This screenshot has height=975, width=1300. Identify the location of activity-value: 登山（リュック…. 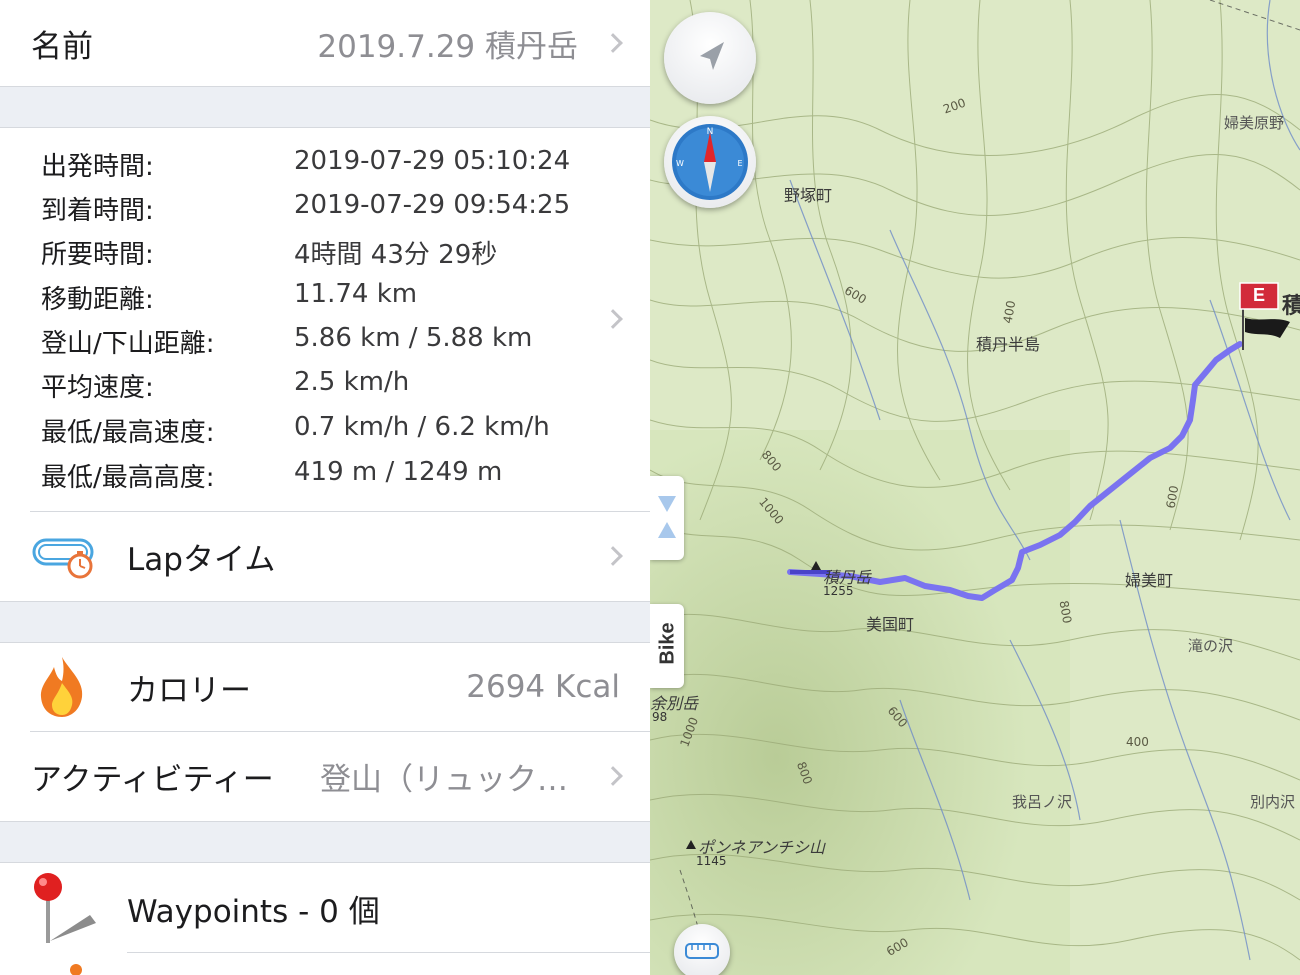
(444, 780).